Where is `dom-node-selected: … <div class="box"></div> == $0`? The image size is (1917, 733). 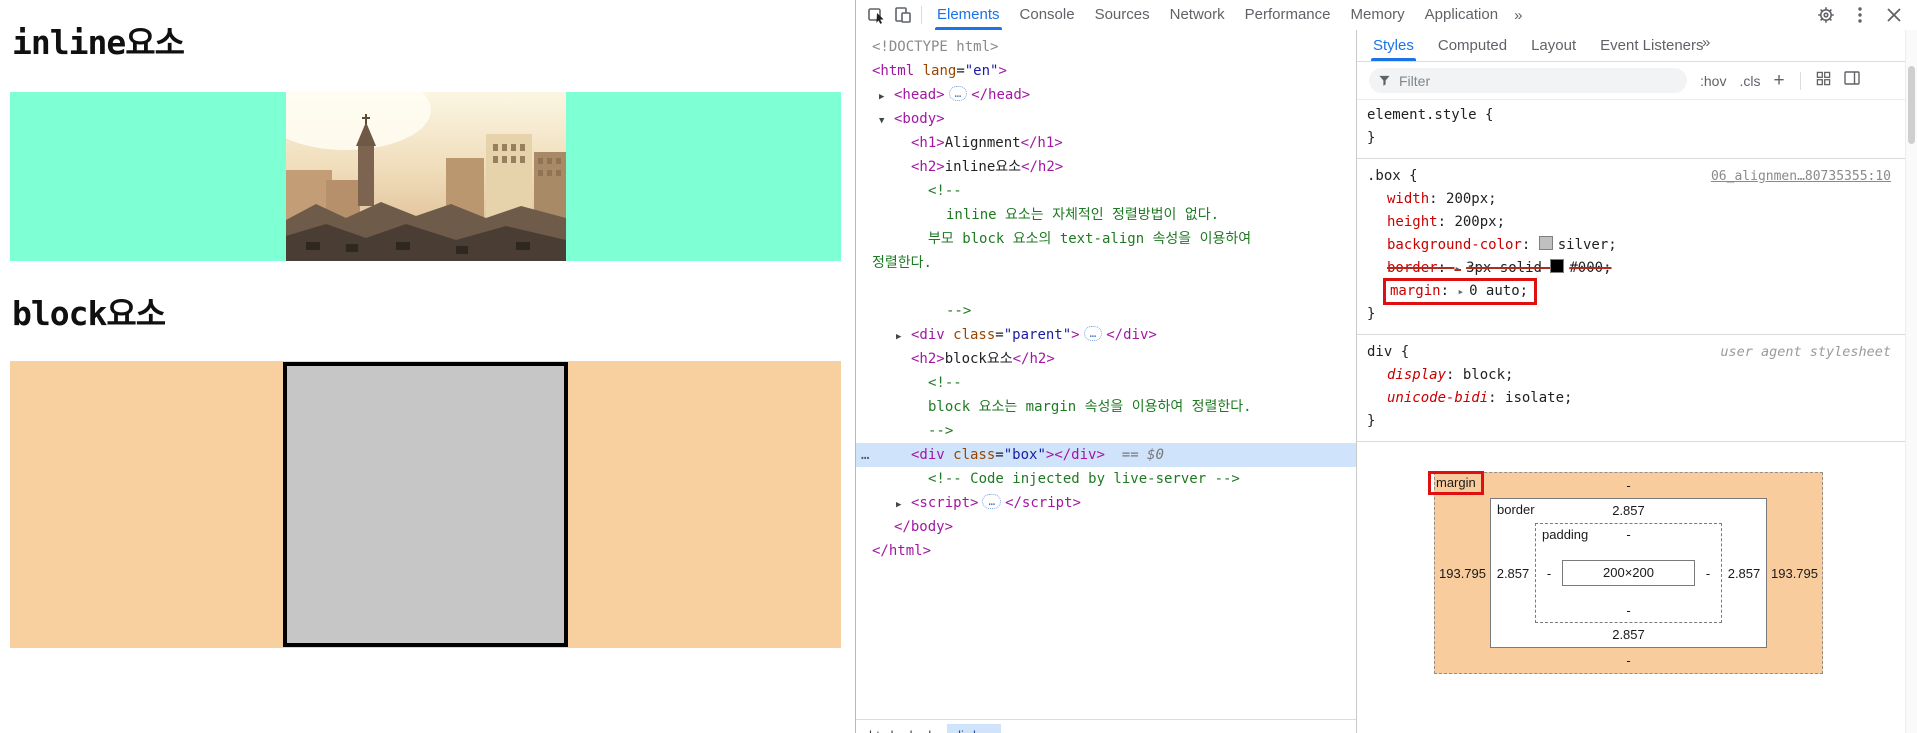
dom-node-selected: … <div class="box"></div> == $0 is located at coordinates (1106, 455).